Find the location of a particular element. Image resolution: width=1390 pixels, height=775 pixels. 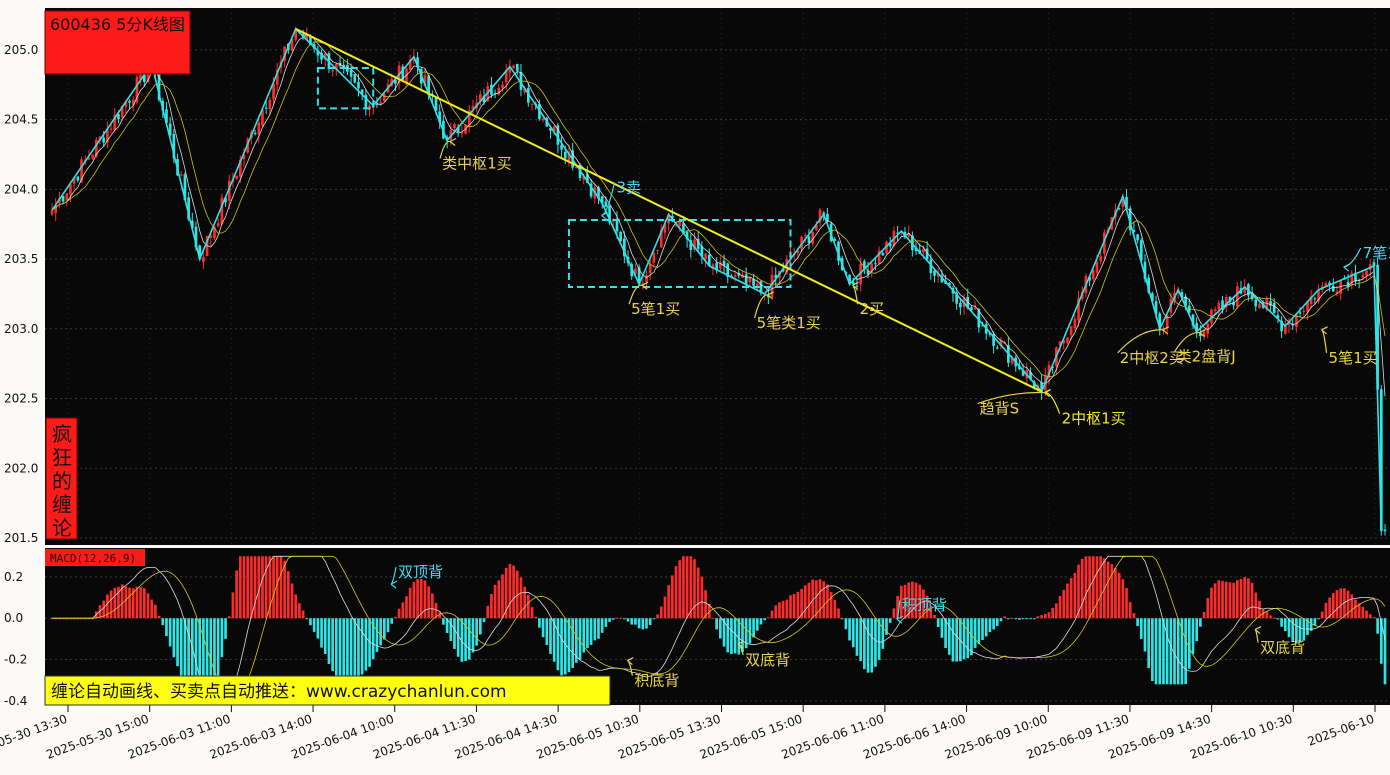

annotation-label: 5笔类1买 is located at coordinates (789, 323).